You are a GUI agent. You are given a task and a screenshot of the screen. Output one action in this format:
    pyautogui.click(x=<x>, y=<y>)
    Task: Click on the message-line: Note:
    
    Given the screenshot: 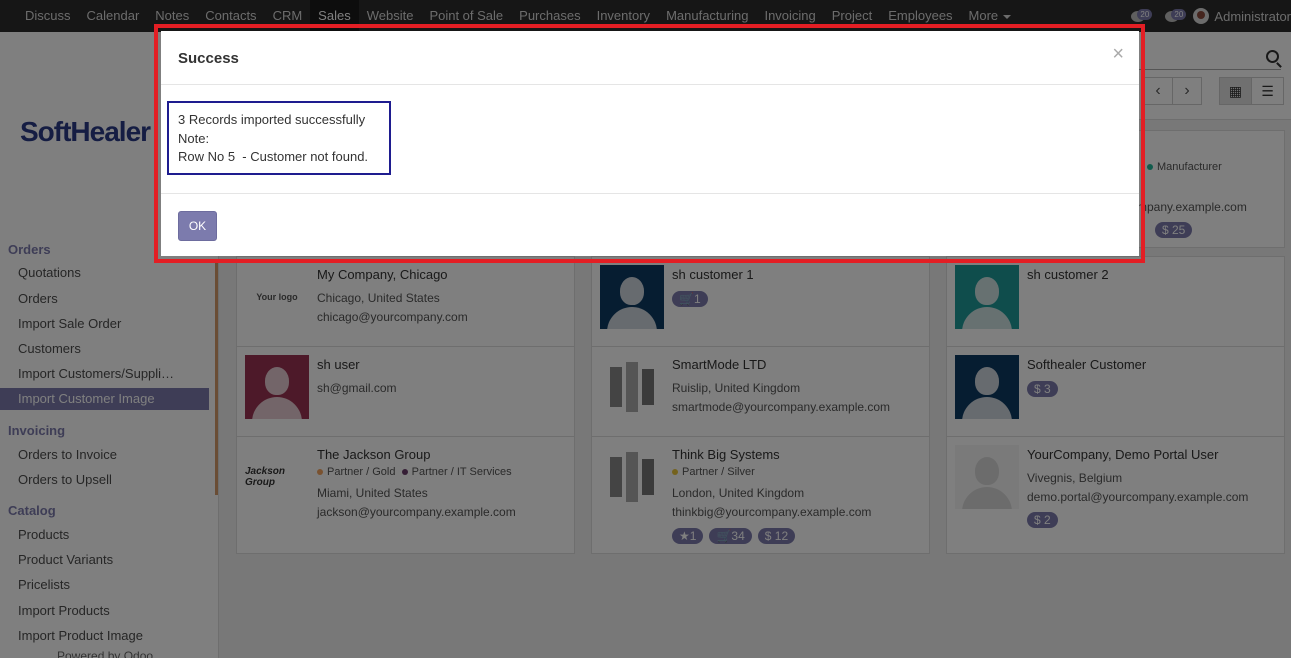 What is the action you would take?
    pyautogui.click(x=194, y=138)
    